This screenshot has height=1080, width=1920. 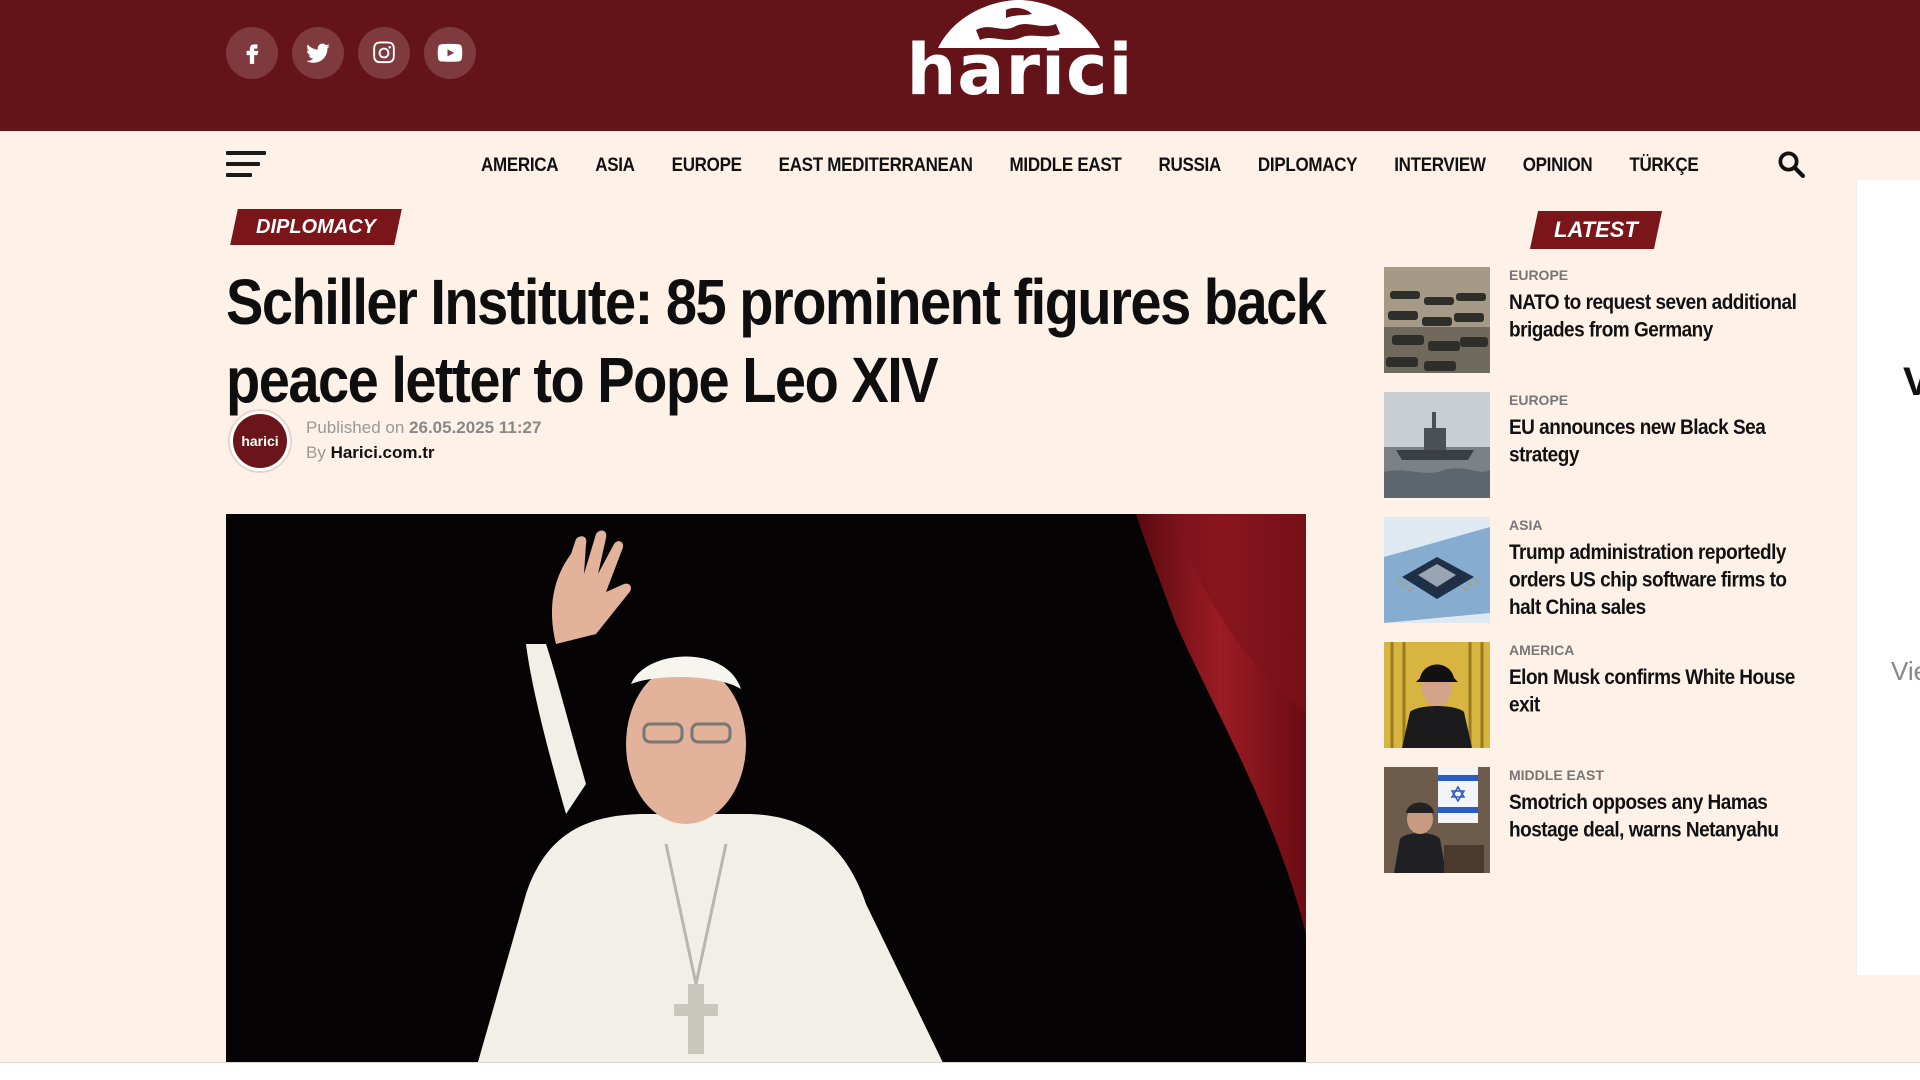 I want to click on youtube-icon, so click(x=450, y=52).